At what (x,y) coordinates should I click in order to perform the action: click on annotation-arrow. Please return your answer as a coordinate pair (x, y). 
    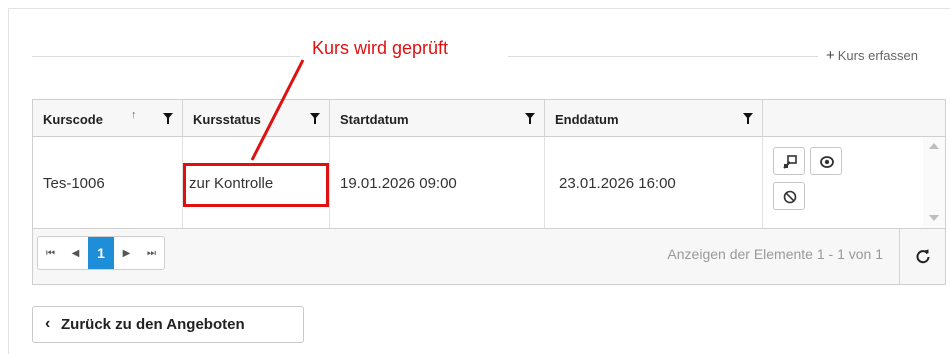
    Looking at the image, I should click on (277, 110).